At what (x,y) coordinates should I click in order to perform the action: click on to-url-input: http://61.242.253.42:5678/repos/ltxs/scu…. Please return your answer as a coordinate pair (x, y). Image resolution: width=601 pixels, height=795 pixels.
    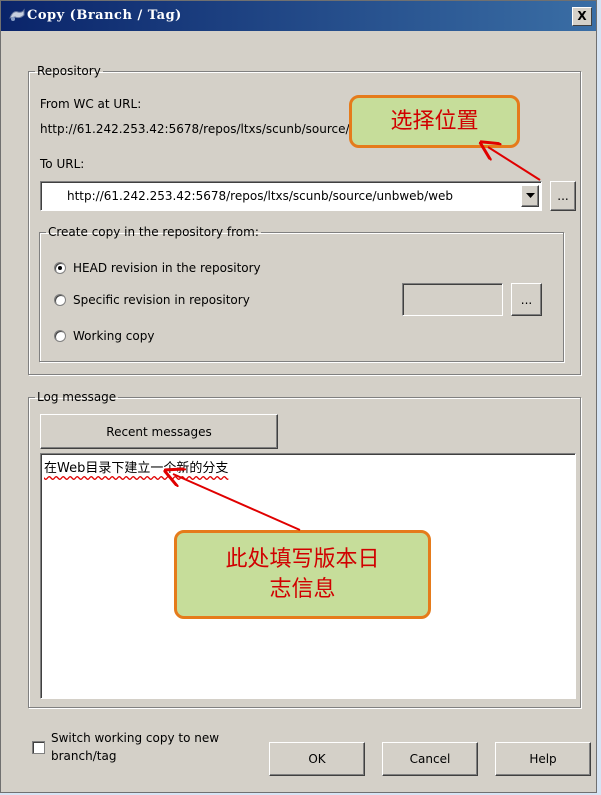
    Looking at the image, I should click on (260, 196).